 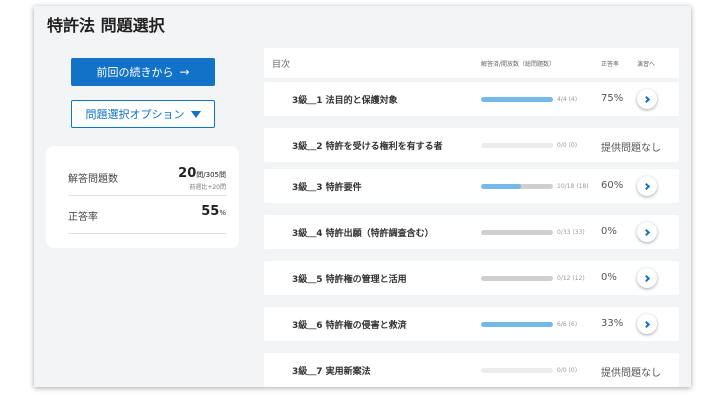 What do you see at coordinates (471, 99) in the screenshot?
I see `chapter-row: 3級＿1 法目的と保護対象 4/4 (4) 75%` at bounding box center [471, 99].